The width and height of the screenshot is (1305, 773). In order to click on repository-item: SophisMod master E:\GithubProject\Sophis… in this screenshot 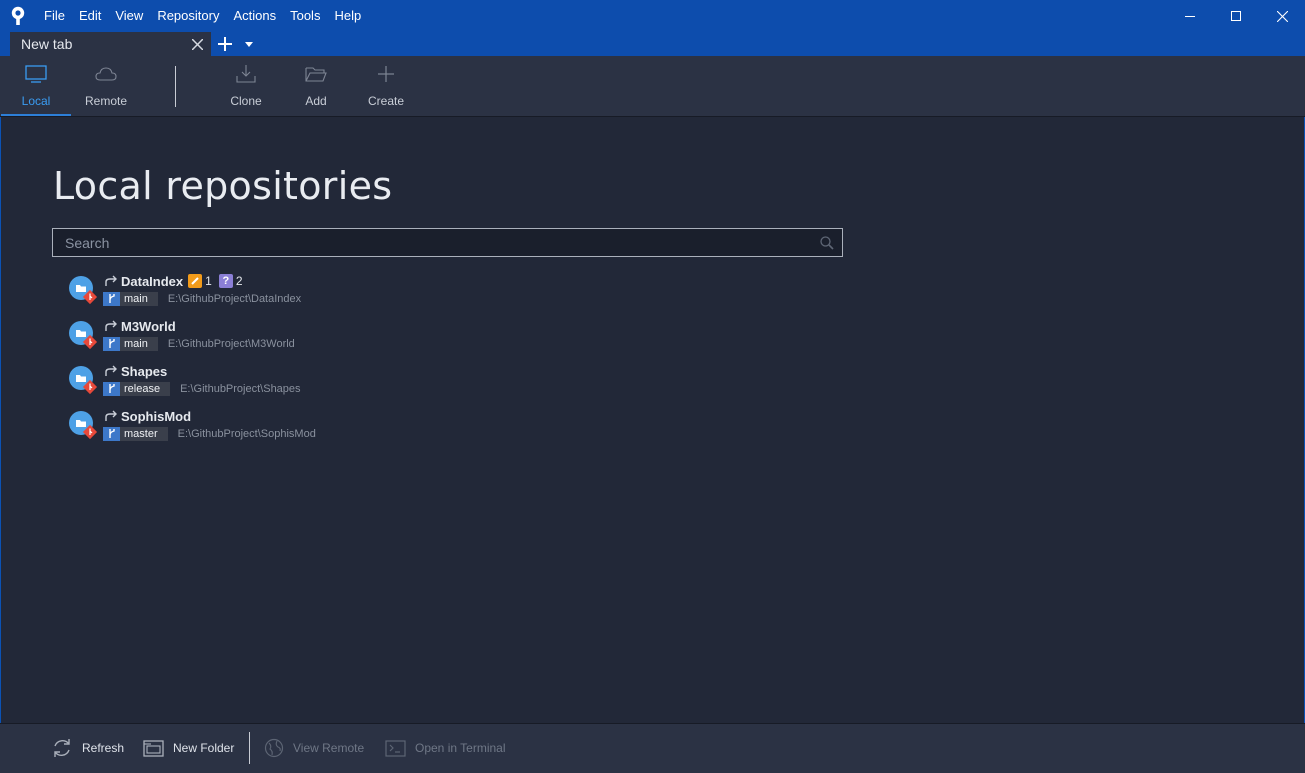, I will do `click(266, 427)`.